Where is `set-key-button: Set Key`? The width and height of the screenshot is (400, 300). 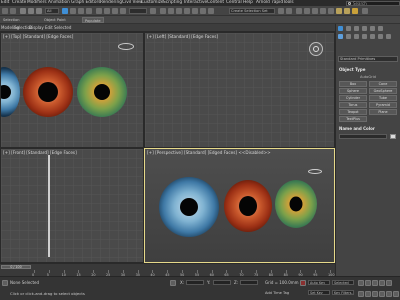
set-key-button: Set Key is located at coordinates (319, 292).